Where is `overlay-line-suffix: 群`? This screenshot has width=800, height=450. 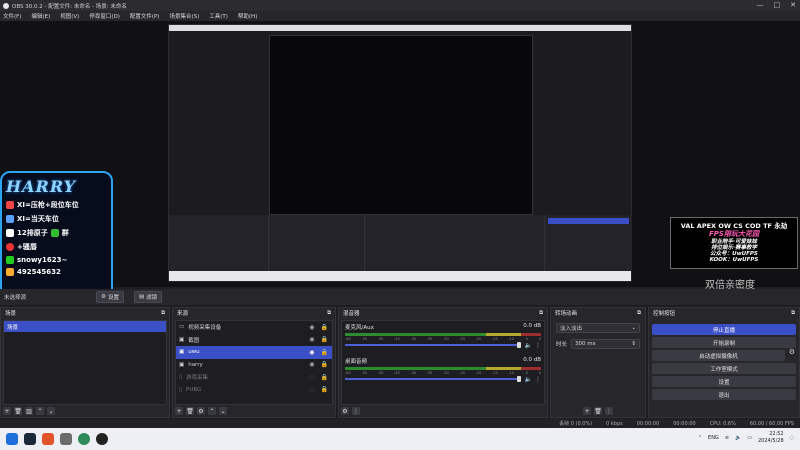
overlay-line-suffix: 群 is located at coordinates (65, 233).